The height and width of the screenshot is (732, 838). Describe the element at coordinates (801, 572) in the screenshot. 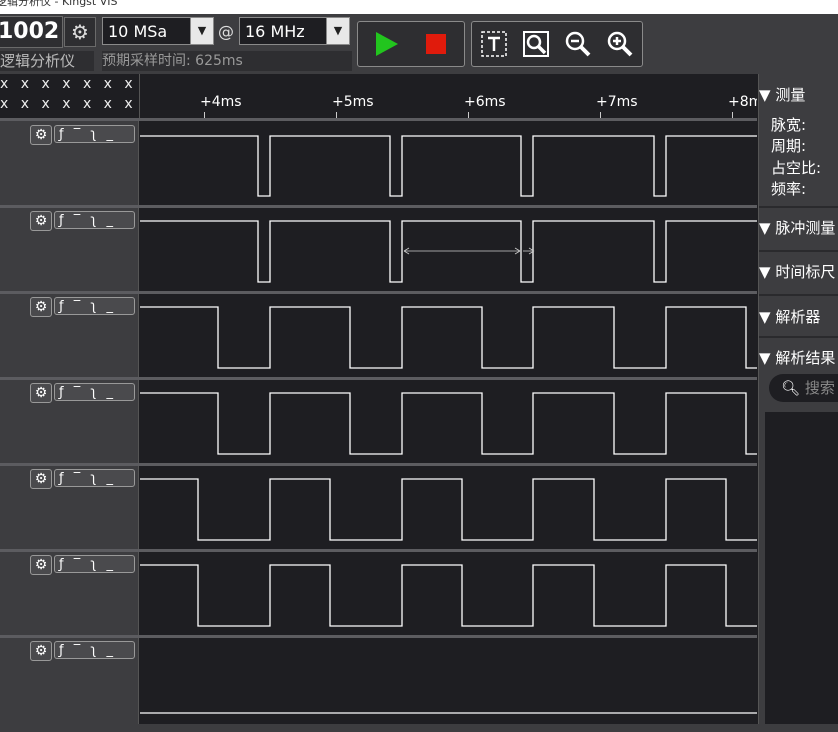

I see `analyzer-results-list` at that location.